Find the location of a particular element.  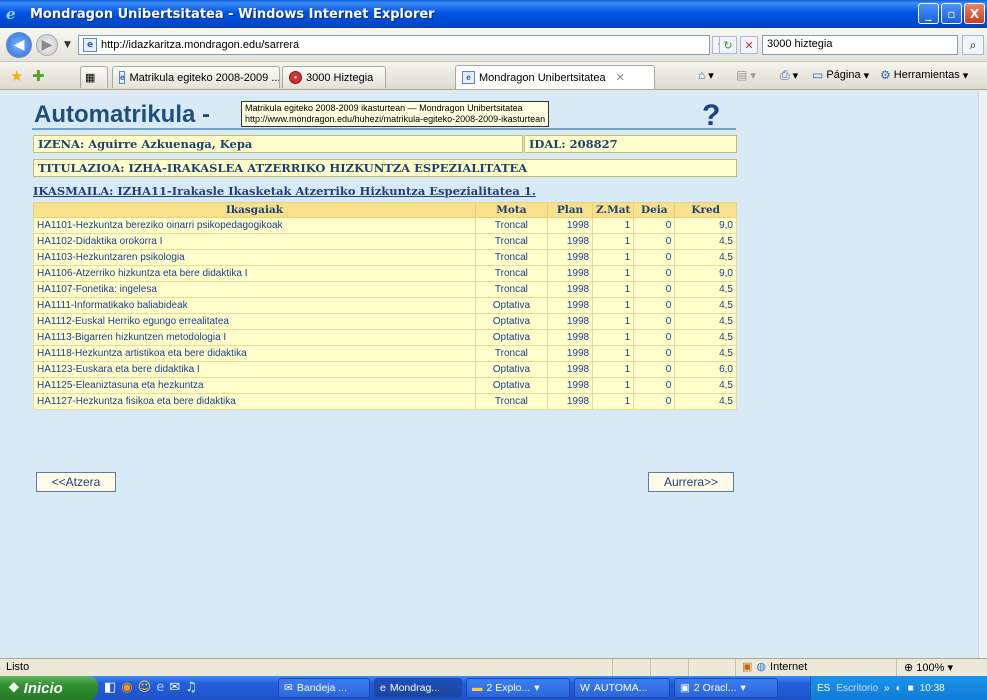

zoom-icon: ⊕ is located at coordinates (909, 668).